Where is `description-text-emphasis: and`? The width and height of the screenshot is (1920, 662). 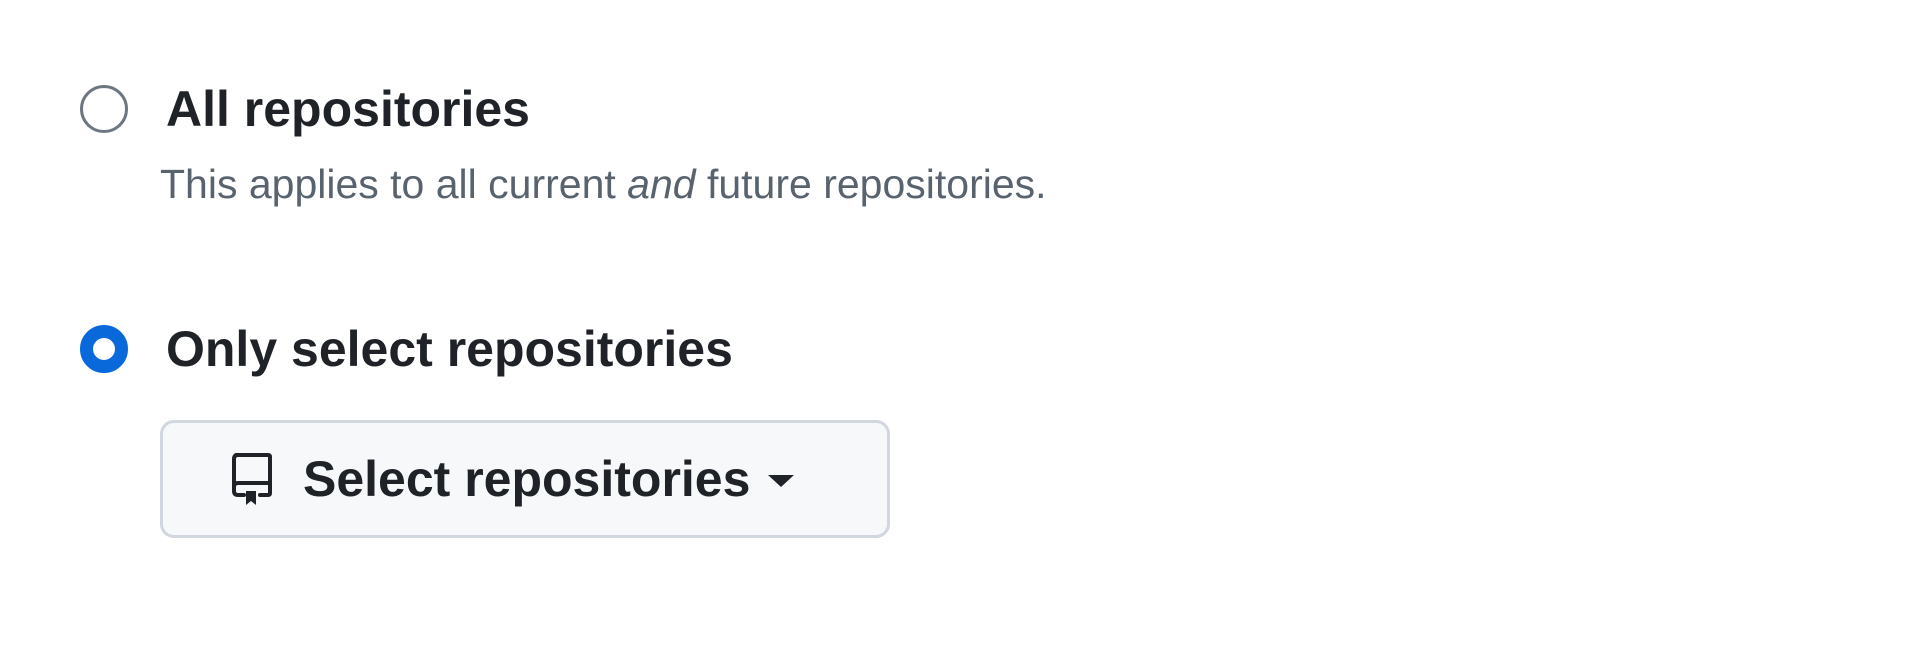
description-text-emphasis: and is located at coordinates (661, 184).